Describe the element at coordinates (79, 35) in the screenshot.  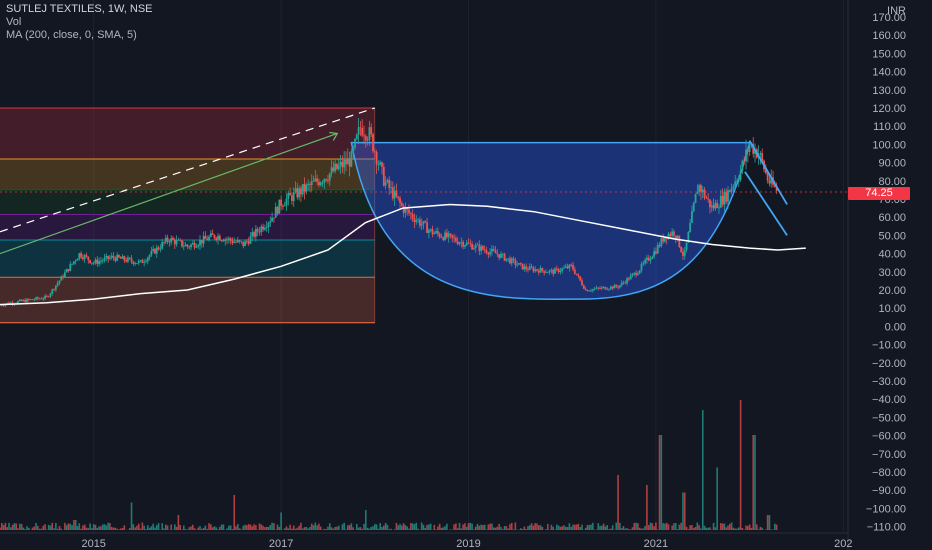
I see `ma-legend: MA (200, close, 0, SMA, 5)` at that location.